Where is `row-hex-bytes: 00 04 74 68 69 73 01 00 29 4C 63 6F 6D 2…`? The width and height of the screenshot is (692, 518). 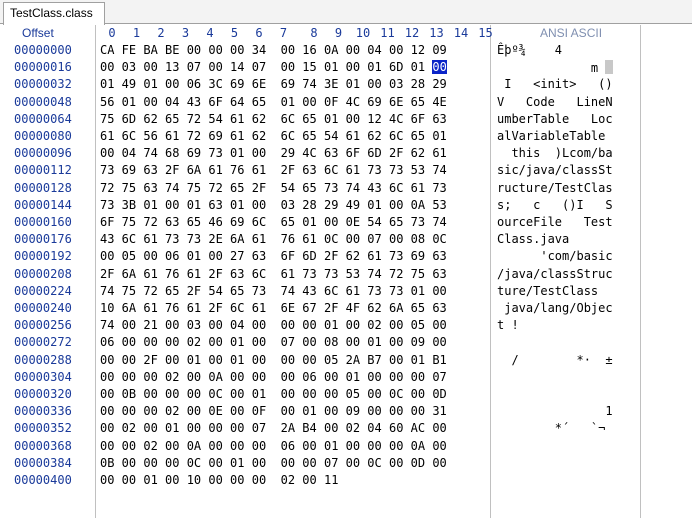 row-hex-bytes: 00 04 74 68 69 73 01 00 29 4C 63 6F 6D 2… is located at coordinates (273, 153).